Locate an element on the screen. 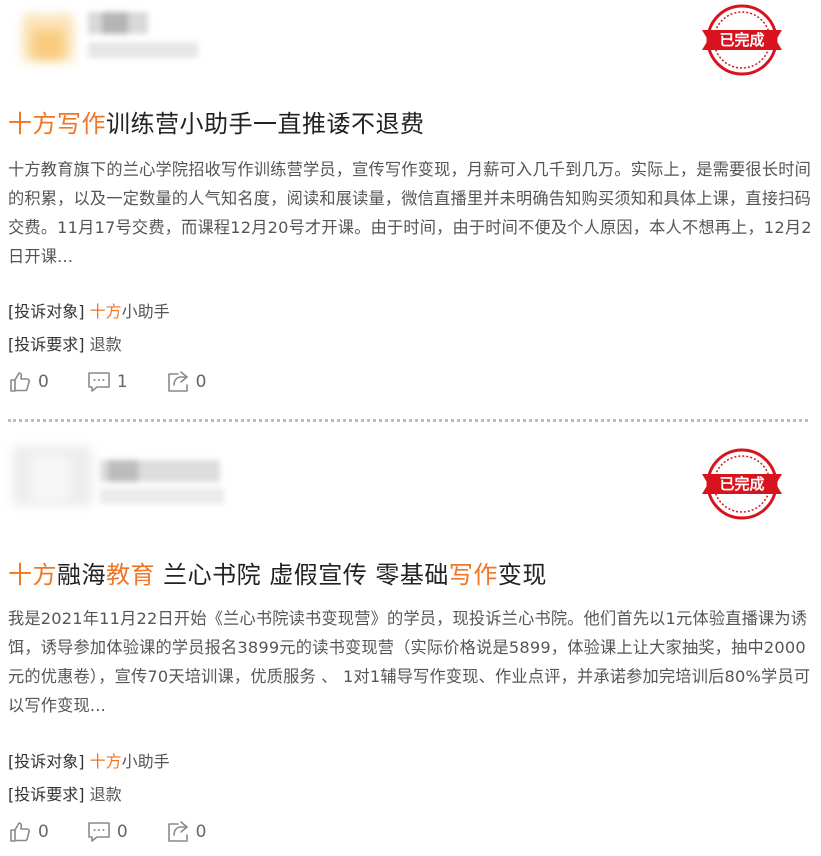 Image resolution: width=821 pixels, height=856 pixels. complaint-title: 十方写作训练营小助手一直推诿不退费 is located at coordinates (216, 121).